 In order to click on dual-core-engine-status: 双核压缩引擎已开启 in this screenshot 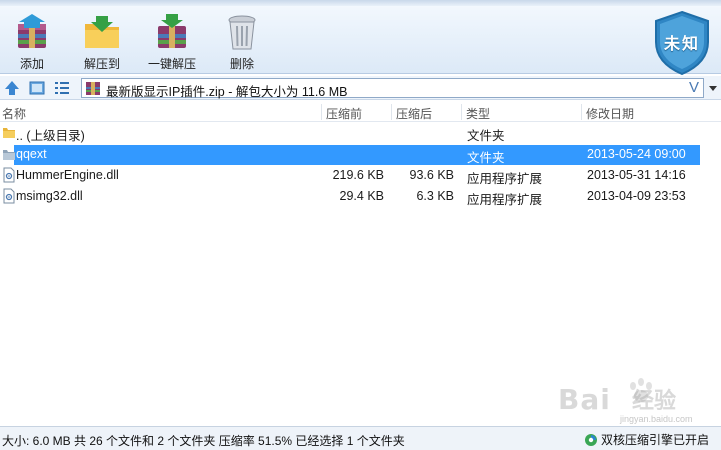, I will do `click(646, 439)`.